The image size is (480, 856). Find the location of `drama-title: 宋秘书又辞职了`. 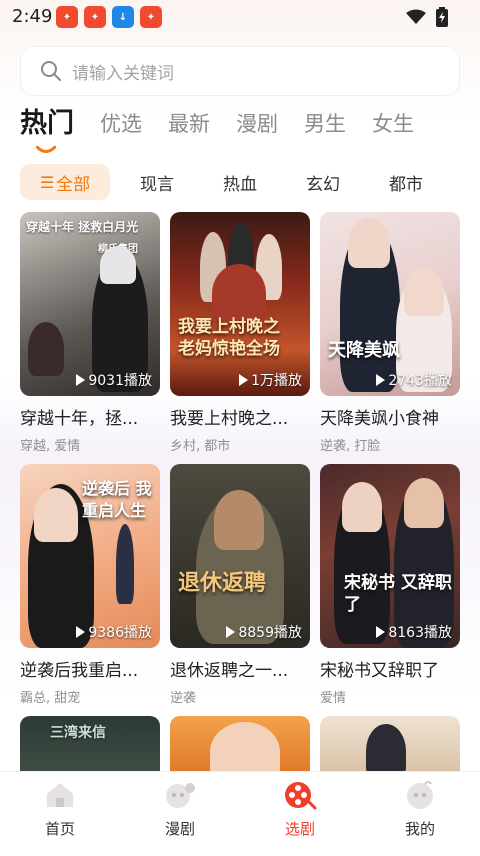

drama-title: 宋秘书又辞职了 is located at coordinates (390, 668).